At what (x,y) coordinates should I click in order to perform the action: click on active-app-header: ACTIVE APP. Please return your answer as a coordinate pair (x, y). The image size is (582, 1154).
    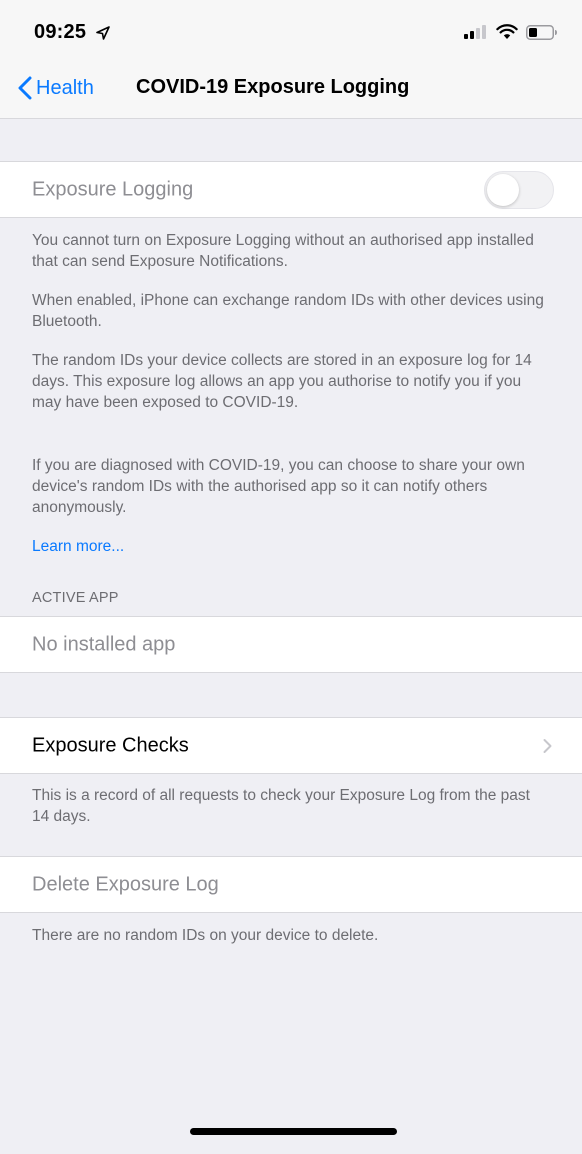
    Looking at the image, I should click on (75, 598).